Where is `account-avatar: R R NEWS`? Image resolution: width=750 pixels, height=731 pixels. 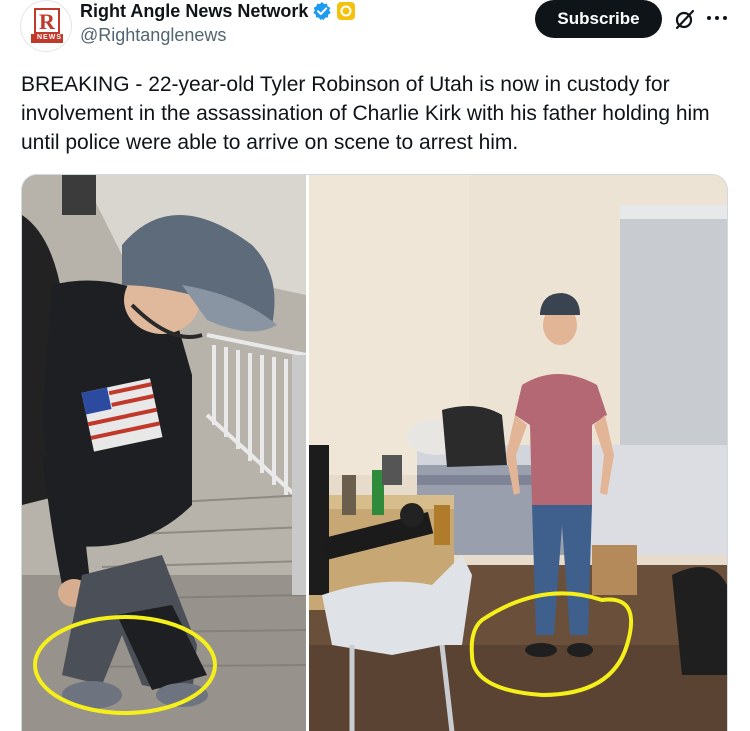 account-avatar: R R NEWS is located at coordinates (46, 26).